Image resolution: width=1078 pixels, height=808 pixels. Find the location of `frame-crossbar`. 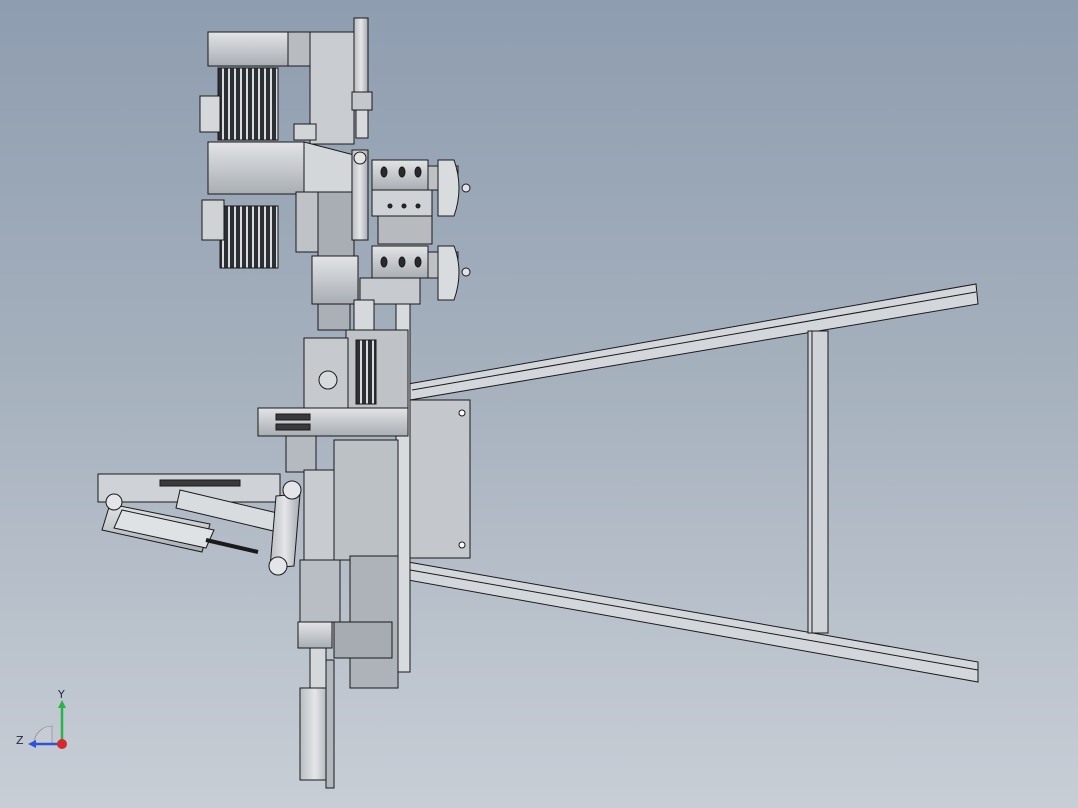

frame-crossbar is located at coordinates (818, 482).